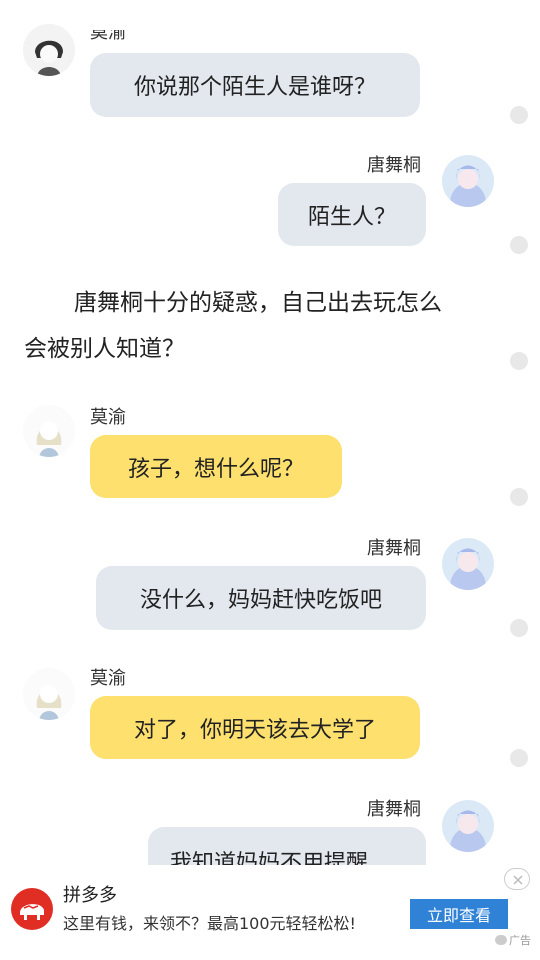  What do you see at coordinates (270, 912) in the screenshot?
I see `ad-banner: 拼多多 这里有钱，来领不？最高100元轻轻松松! 立即查看 广告` at bounding box center [270, 912].